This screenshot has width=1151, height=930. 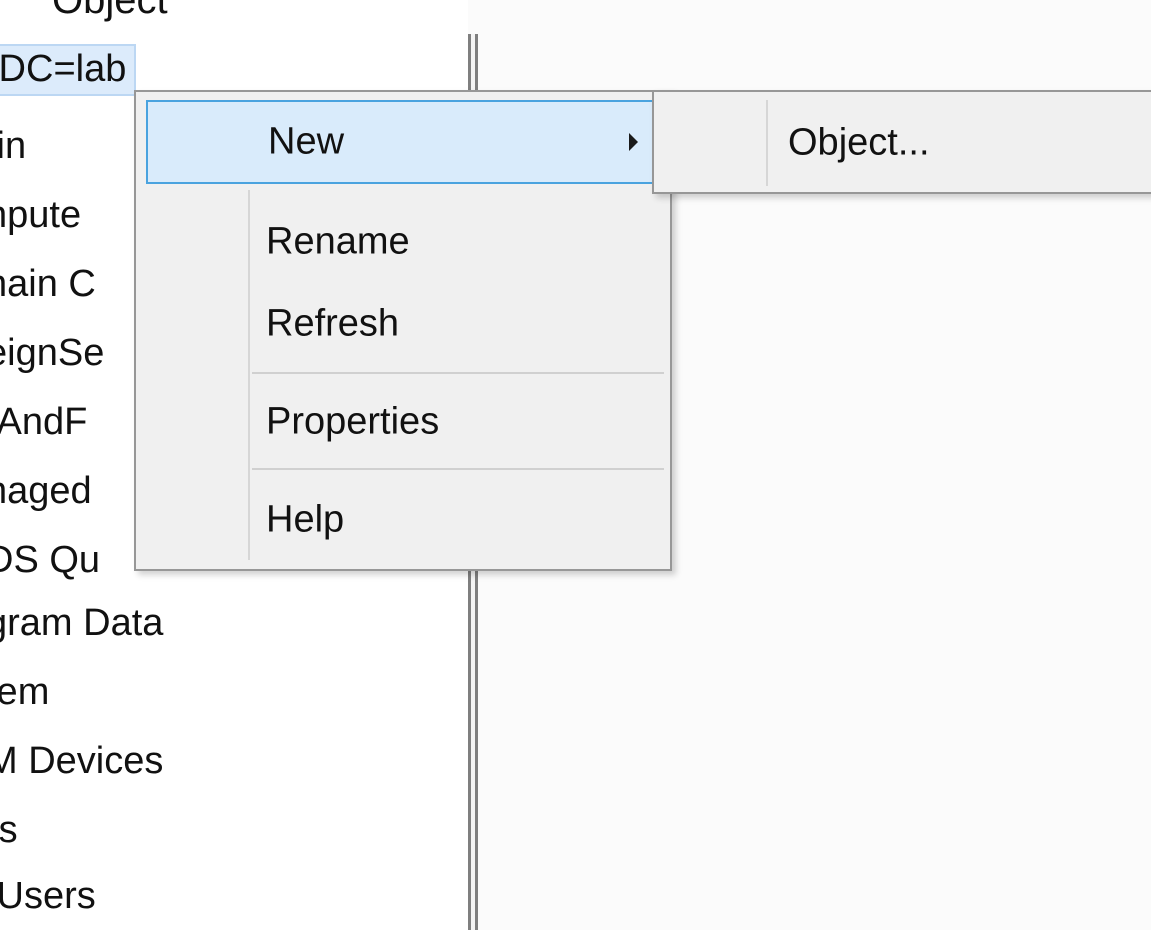 What do you see at coordinates (306, 141) in the screenshot?
I see `menu-item-new-label: New` at bounding box center [306, 141].